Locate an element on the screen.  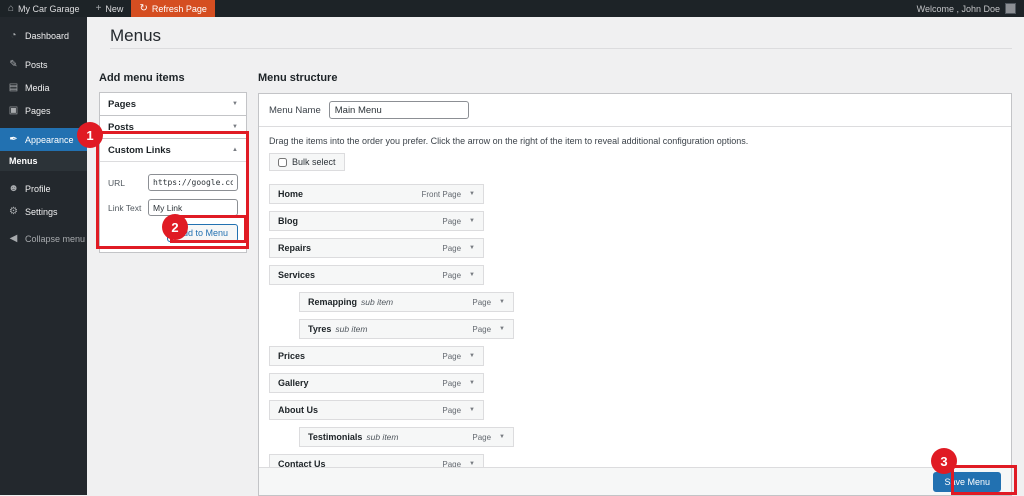
custom-links-body: URL Link Text Add to Menu is located at coordinates (173, 206).